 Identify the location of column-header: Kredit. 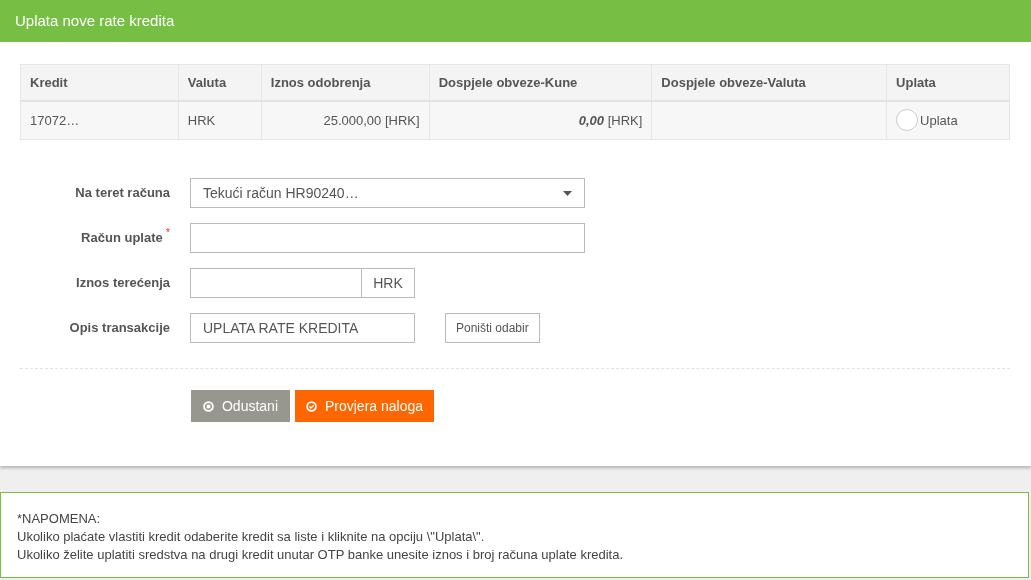
(99, 82).